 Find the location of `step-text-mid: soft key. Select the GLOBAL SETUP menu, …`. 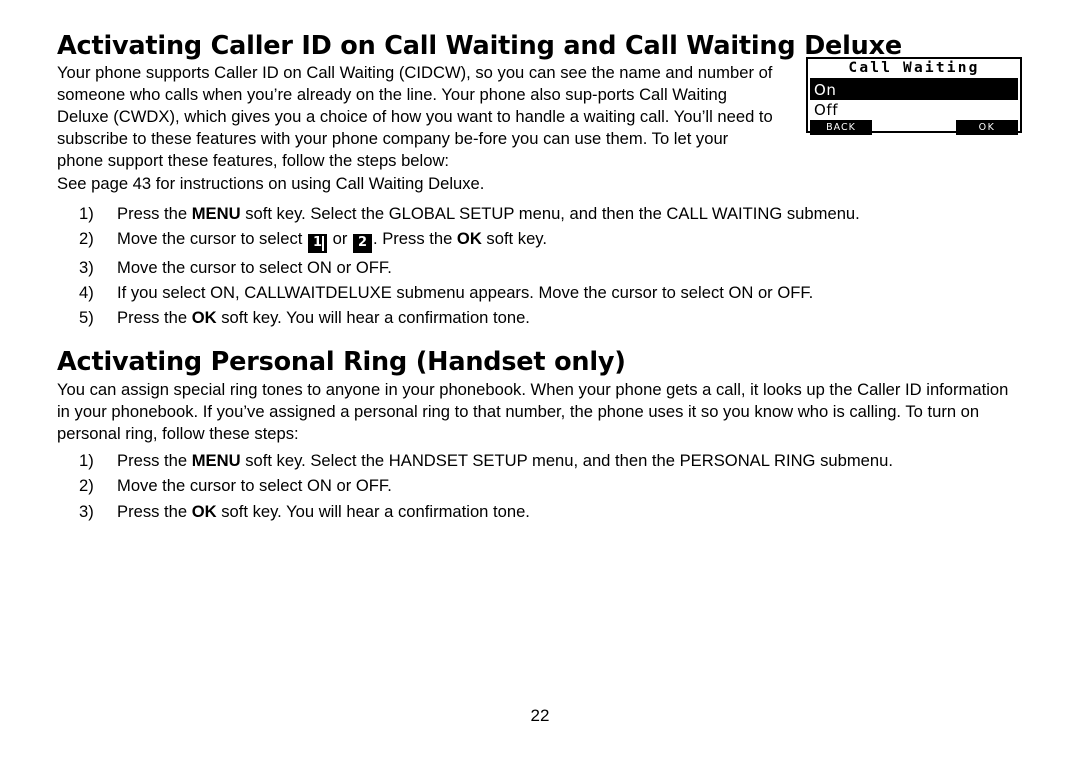

step-text-mid: soft key. Select the GLOBAL SETUP menu, … is located at coordinates (550, 213).